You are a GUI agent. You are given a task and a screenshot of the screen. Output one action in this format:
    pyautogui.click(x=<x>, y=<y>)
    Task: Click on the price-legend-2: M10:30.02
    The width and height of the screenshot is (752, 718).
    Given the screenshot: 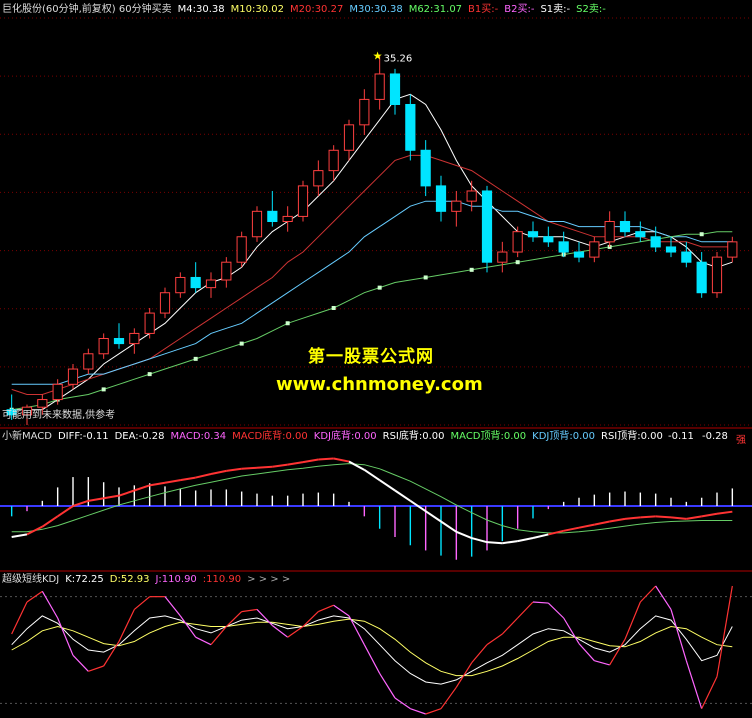 What is the action you would take?
    pyautogui.click(x=257, y=9)
    